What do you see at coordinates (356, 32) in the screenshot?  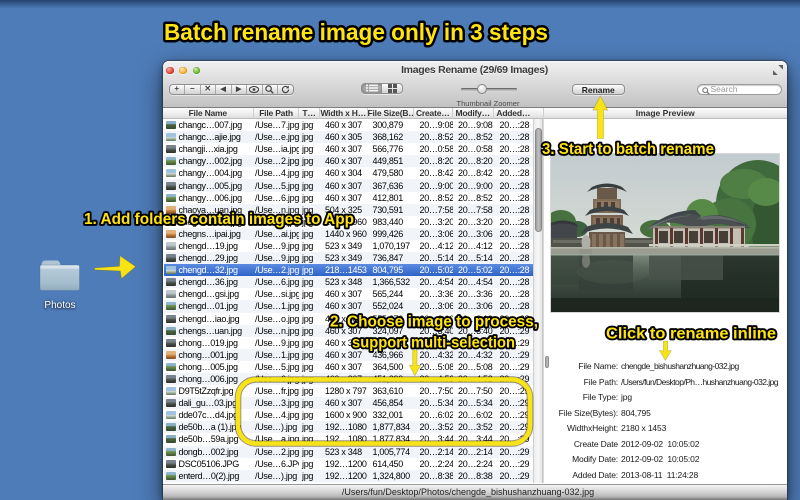 I see `svg-text:Batch rename image only in 3 s: Batch rename image only in 3 steps` at bounding box center [356, 32].